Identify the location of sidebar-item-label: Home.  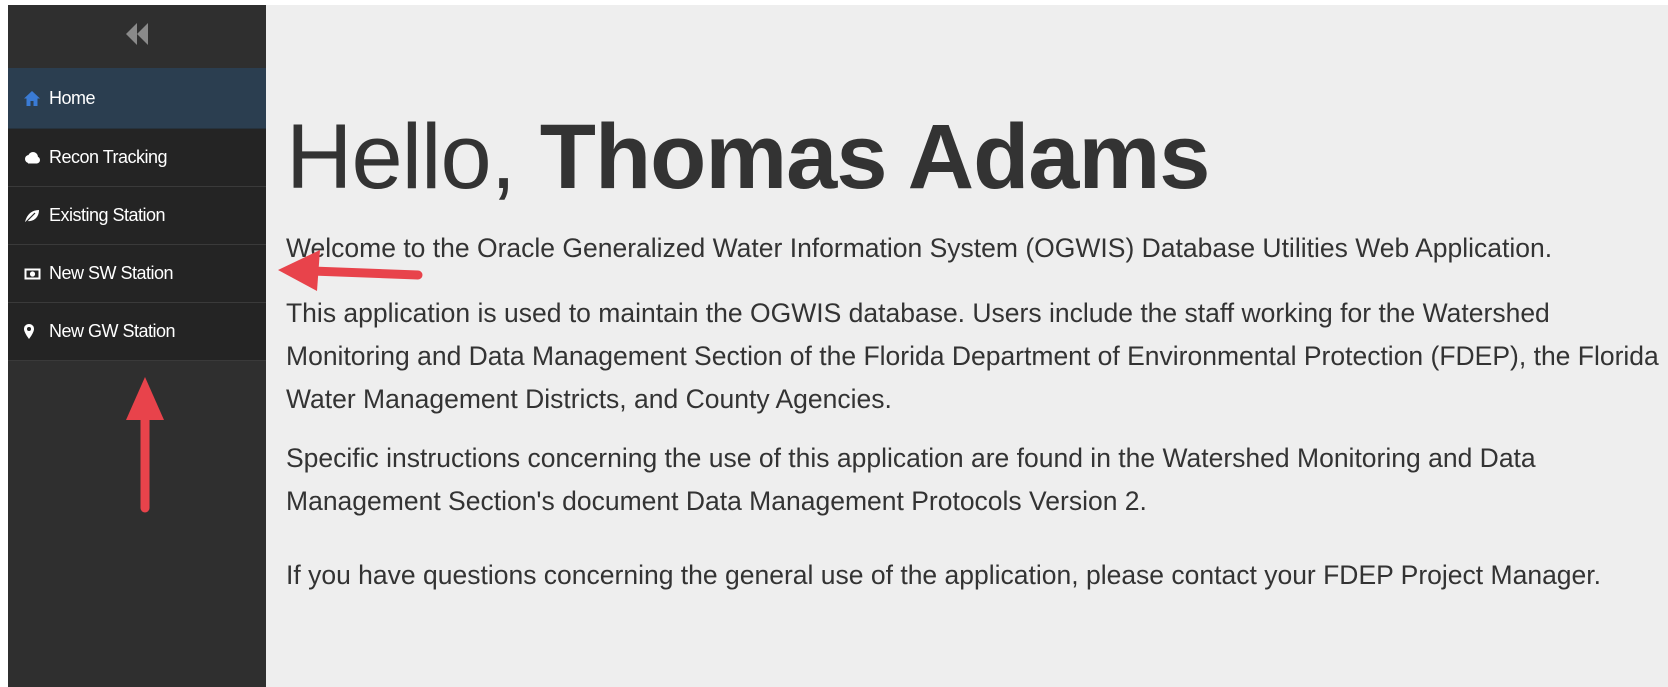
(72, 97).